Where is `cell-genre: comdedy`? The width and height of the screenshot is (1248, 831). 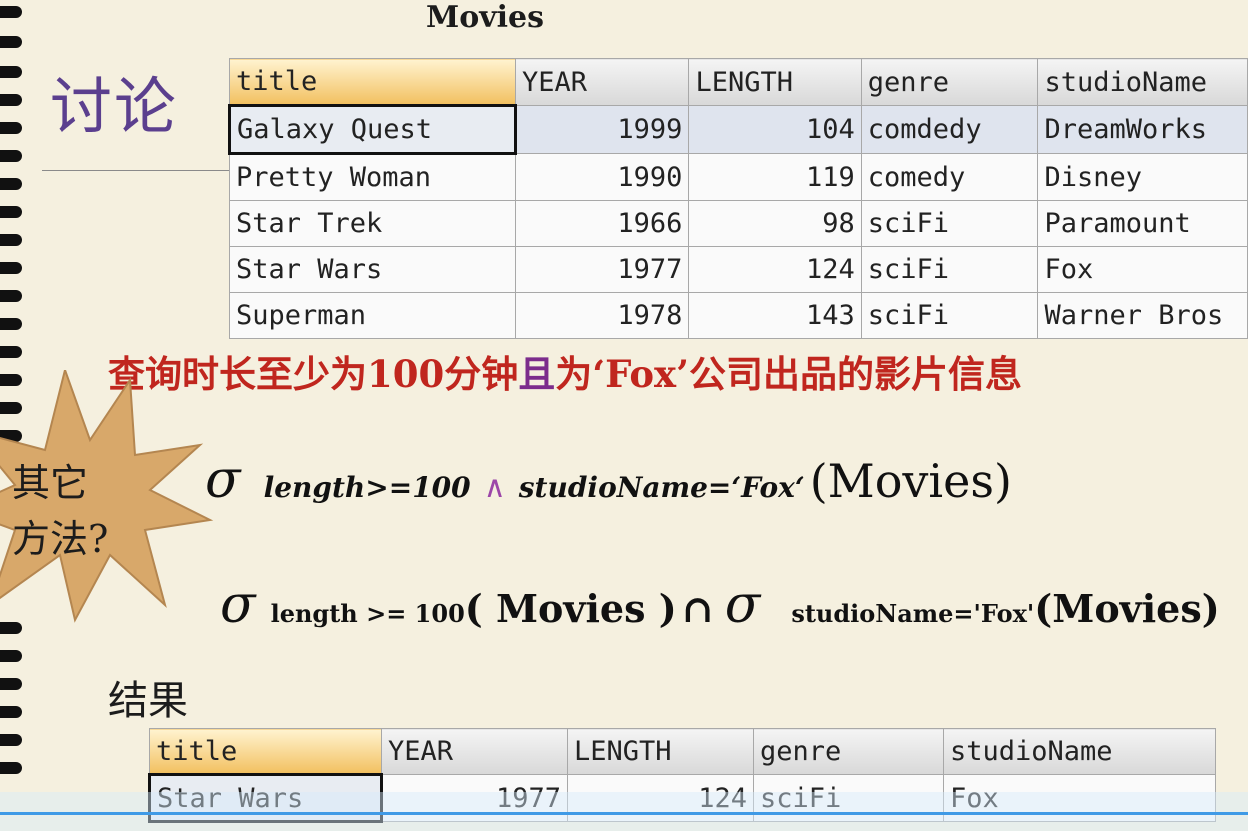 cell-genre: comdedy is located at coordinates (949, 129).